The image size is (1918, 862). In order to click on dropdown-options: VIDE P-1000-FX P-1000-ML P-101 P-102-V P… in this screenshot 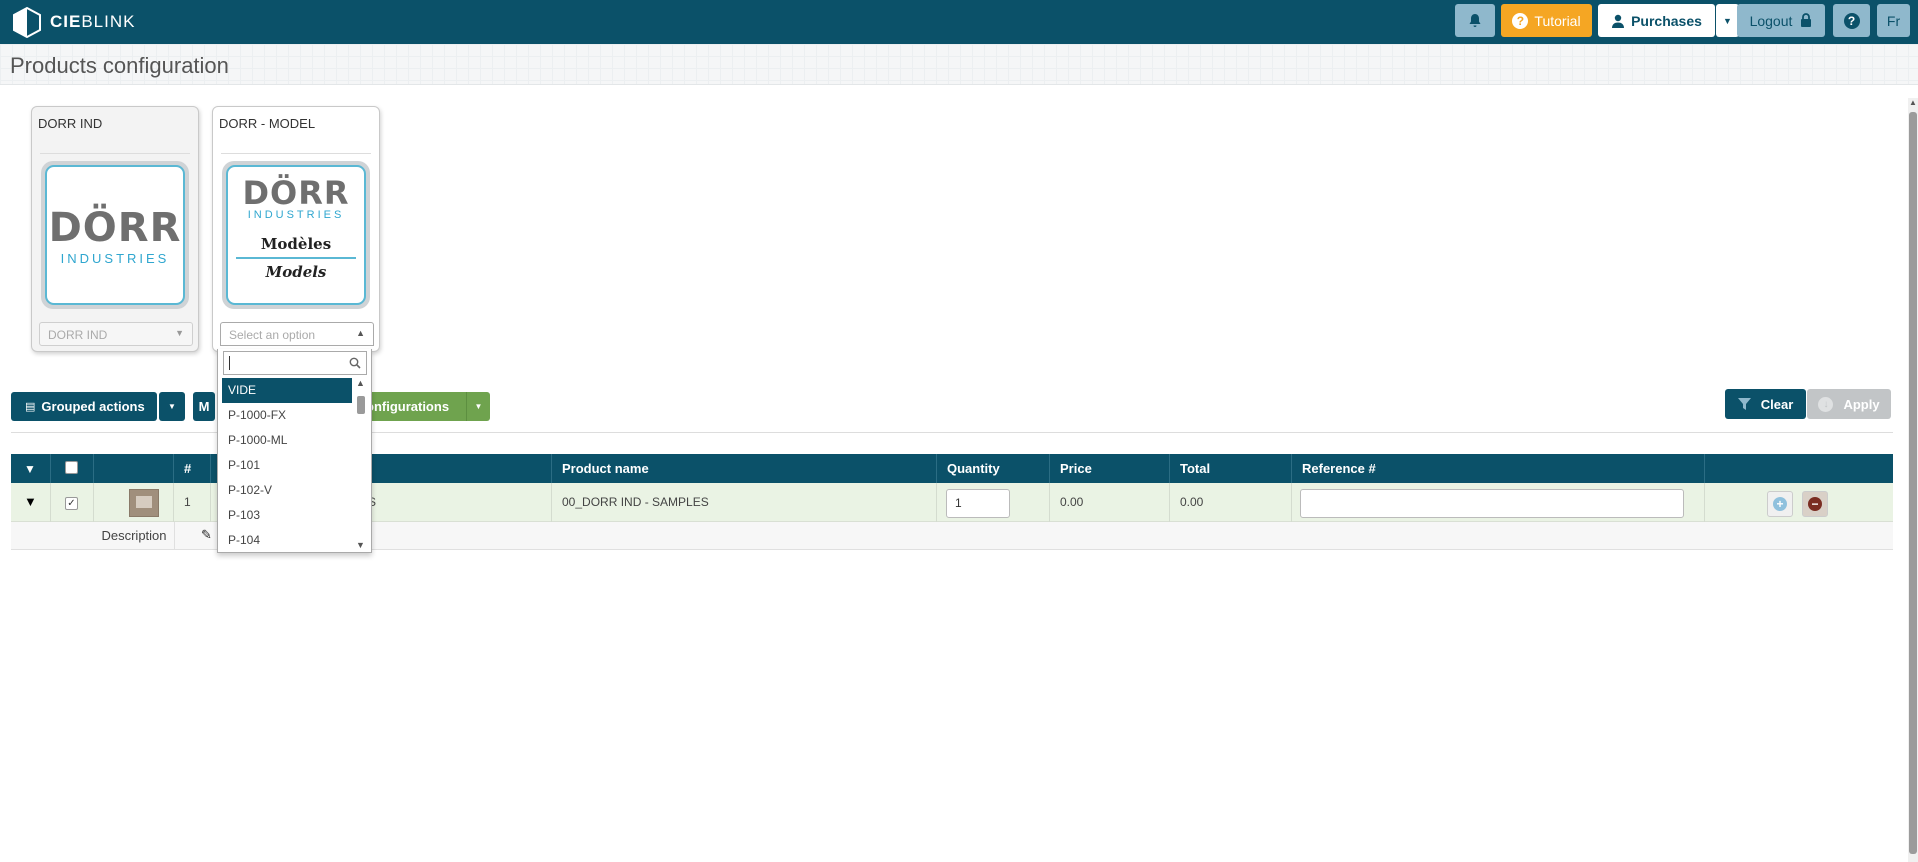, I will do `click(287, 465)`.